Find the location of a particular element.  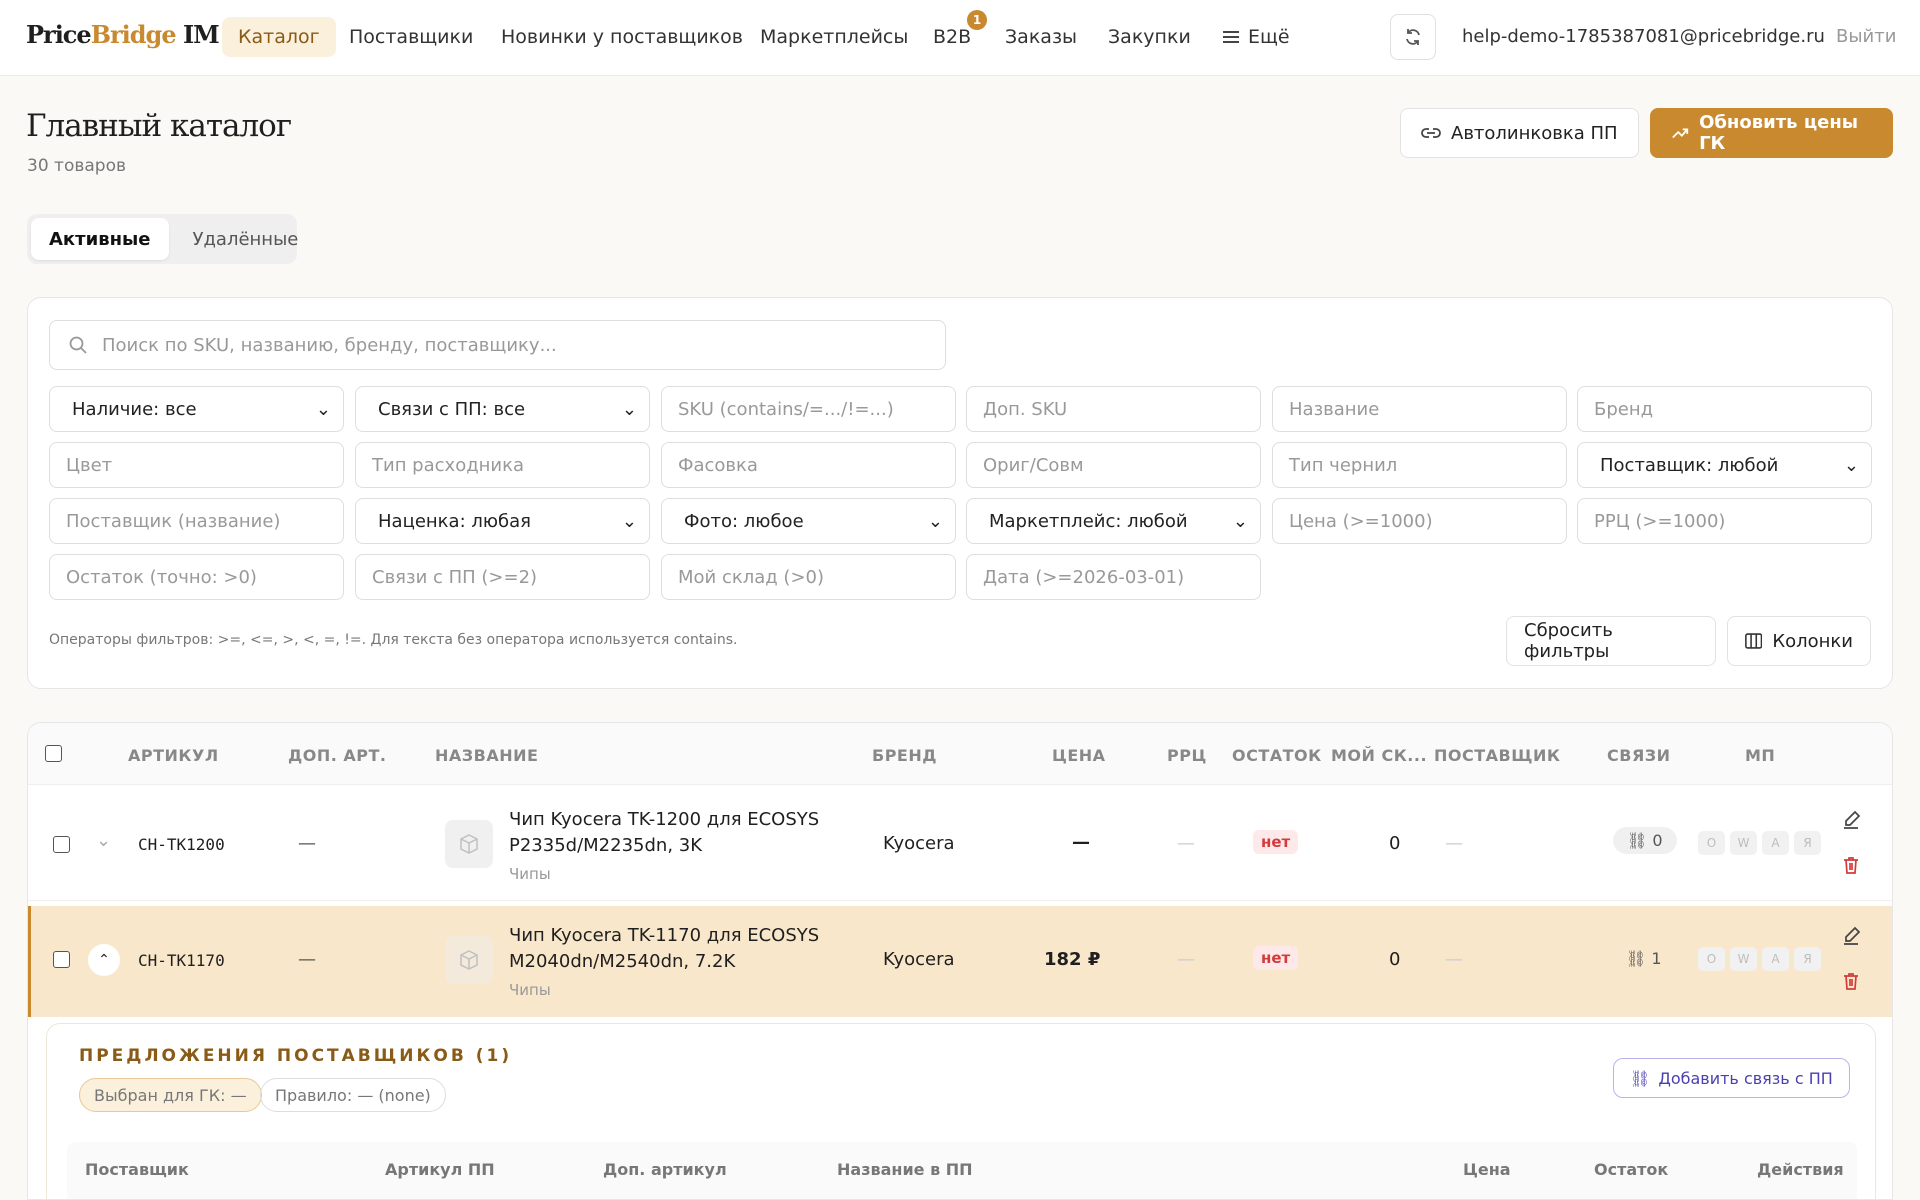

nav-marketplaces: Маркетплейсы is located at coordinates (834, 37).